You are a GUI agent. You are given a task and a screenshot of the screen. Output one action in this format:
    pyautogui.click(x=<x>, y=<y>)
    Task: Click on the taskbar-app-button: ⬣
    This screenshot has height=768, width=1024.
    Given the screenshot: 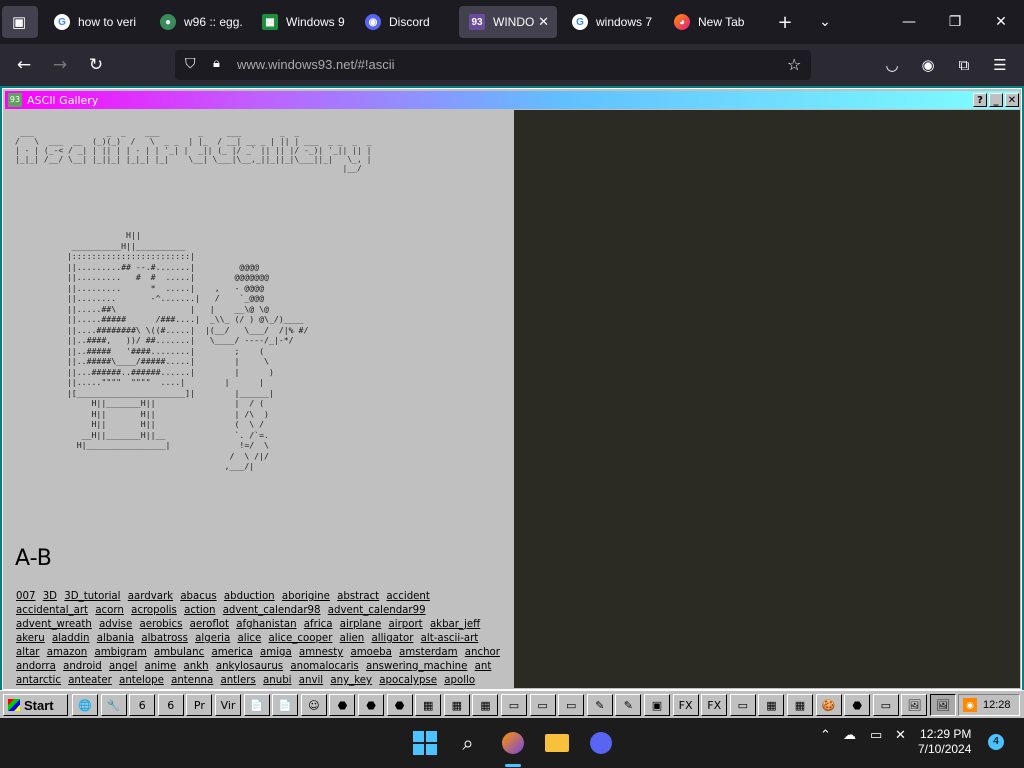 What is the action you would take?
    pyautogui.click(x=371, y=705)
    